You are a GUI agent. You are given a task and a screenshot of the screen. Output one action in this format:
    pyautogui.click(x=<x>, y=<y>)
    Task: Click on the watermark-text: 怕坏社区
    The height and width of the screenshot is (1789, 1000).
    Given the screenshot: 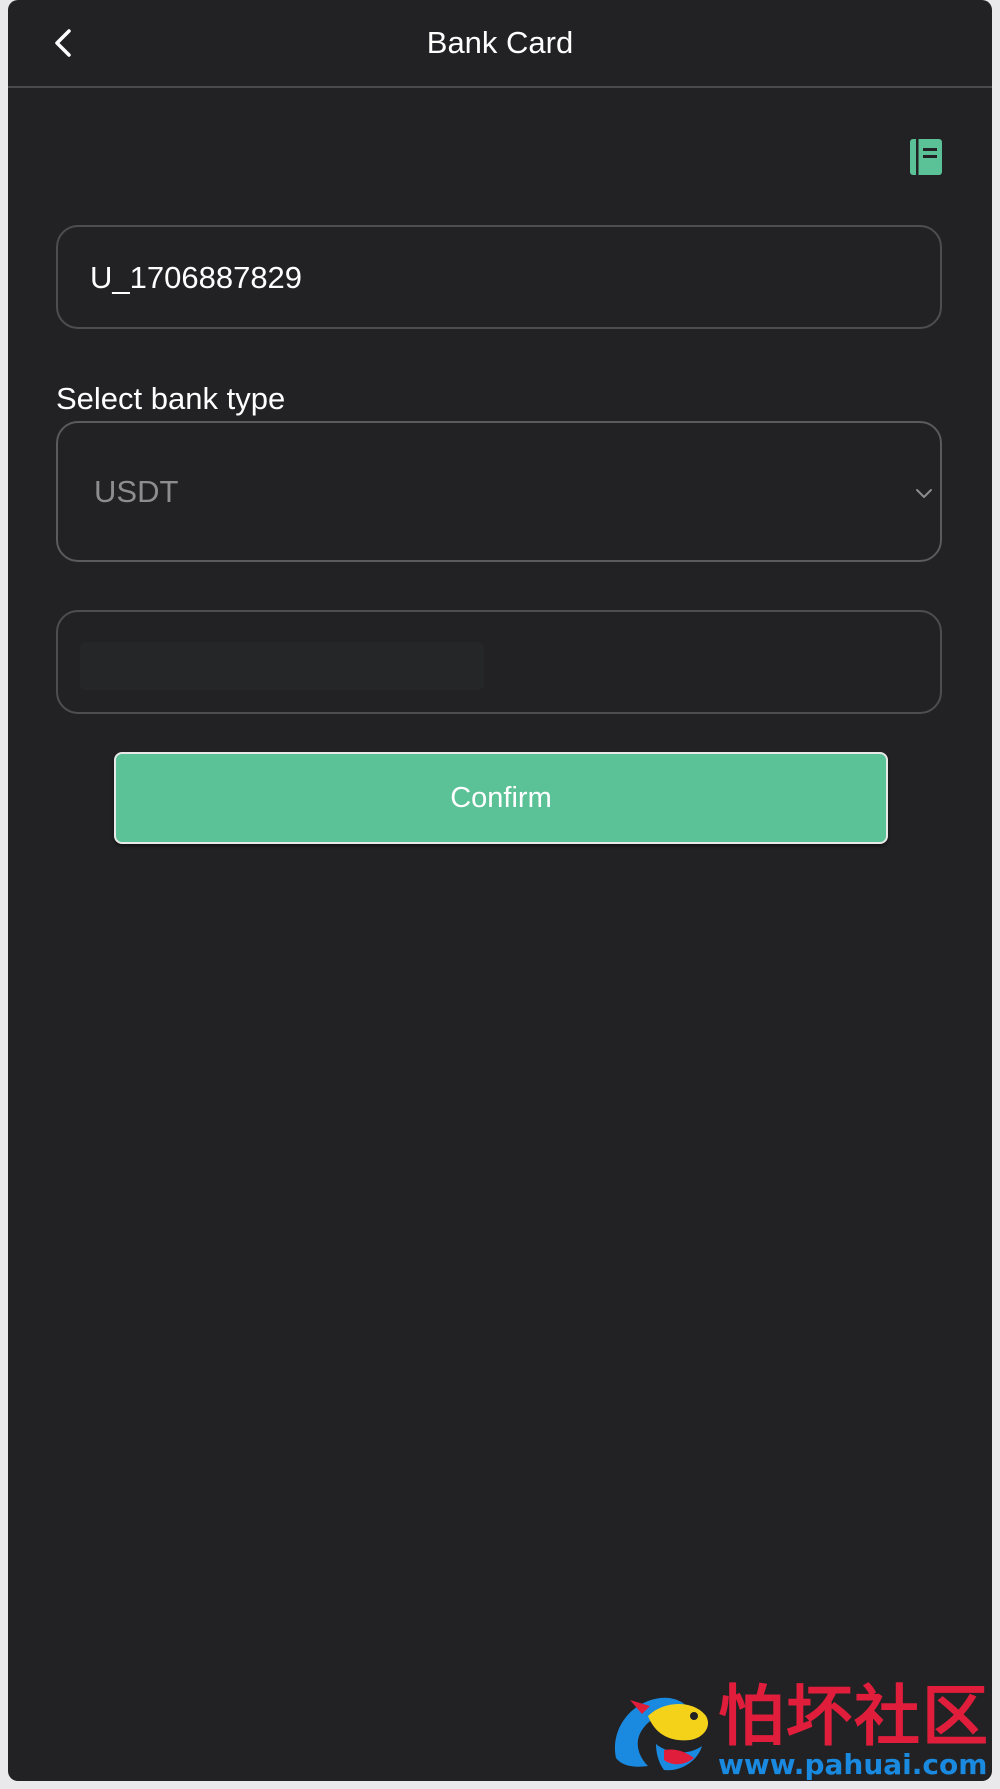 What is the action you would take?
    pyautogui.click(x=854, y=1716)
    